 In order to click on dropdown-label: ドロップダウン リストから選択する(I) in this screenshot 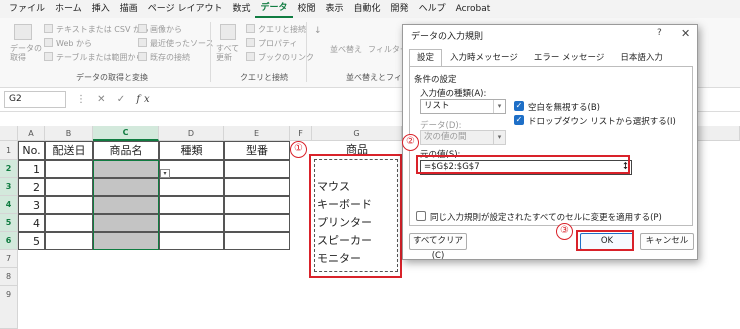, I will do `click(602, 122)`.